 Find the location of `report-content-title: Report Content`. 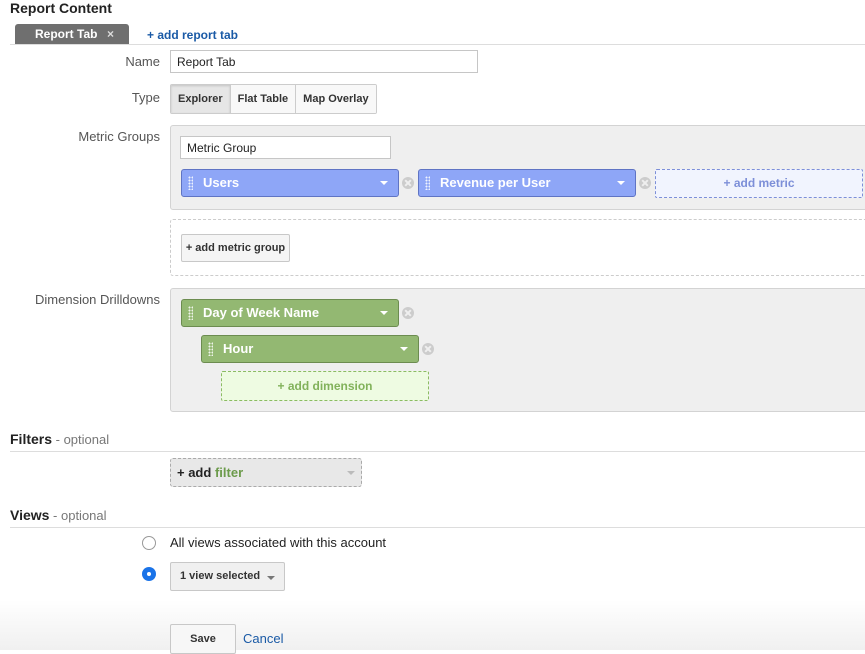

report-content-title: Report Content is located at coordinates (61, 8).